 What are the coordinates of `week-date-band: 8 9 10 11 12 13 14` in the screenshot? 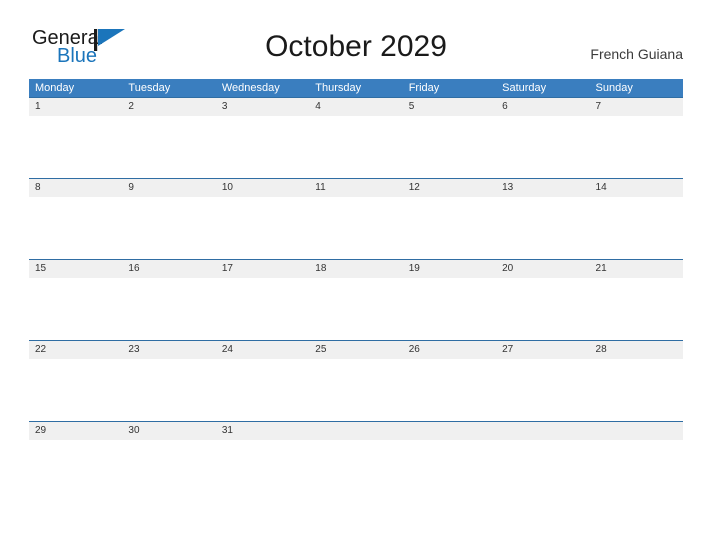 It's located at (356, 187).